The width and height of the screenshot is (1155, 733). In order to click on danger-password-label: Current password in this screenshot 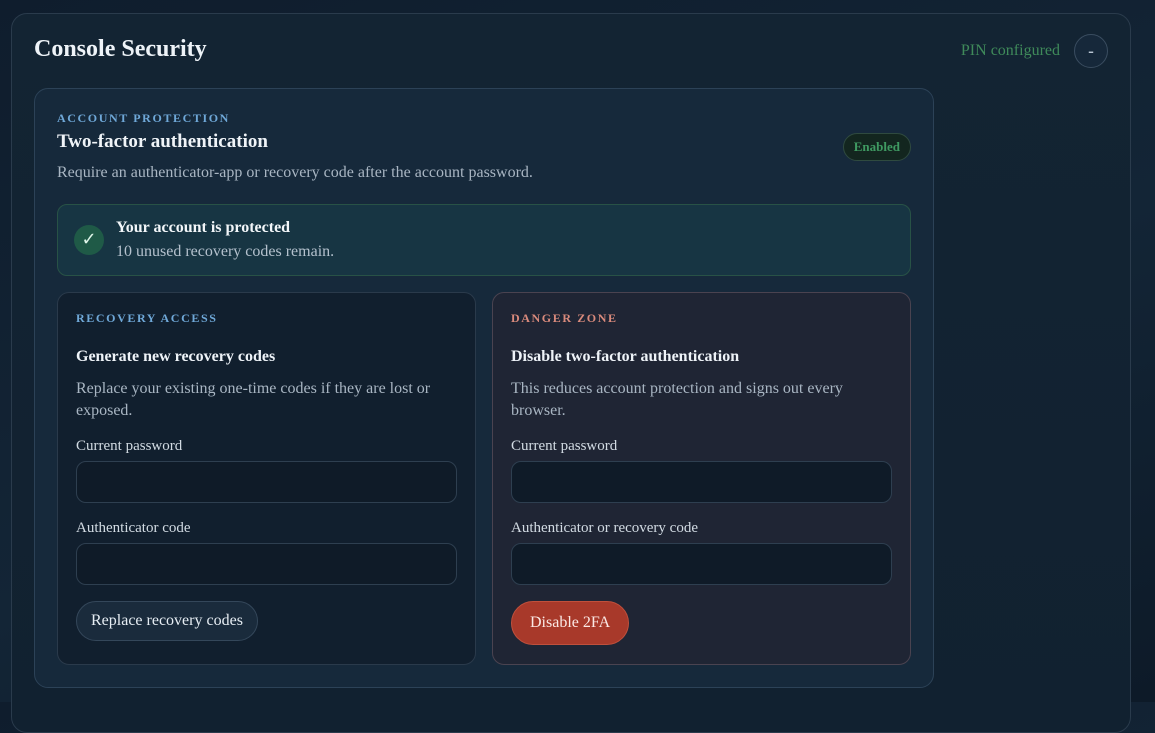, I will do `click(564, 446)`.